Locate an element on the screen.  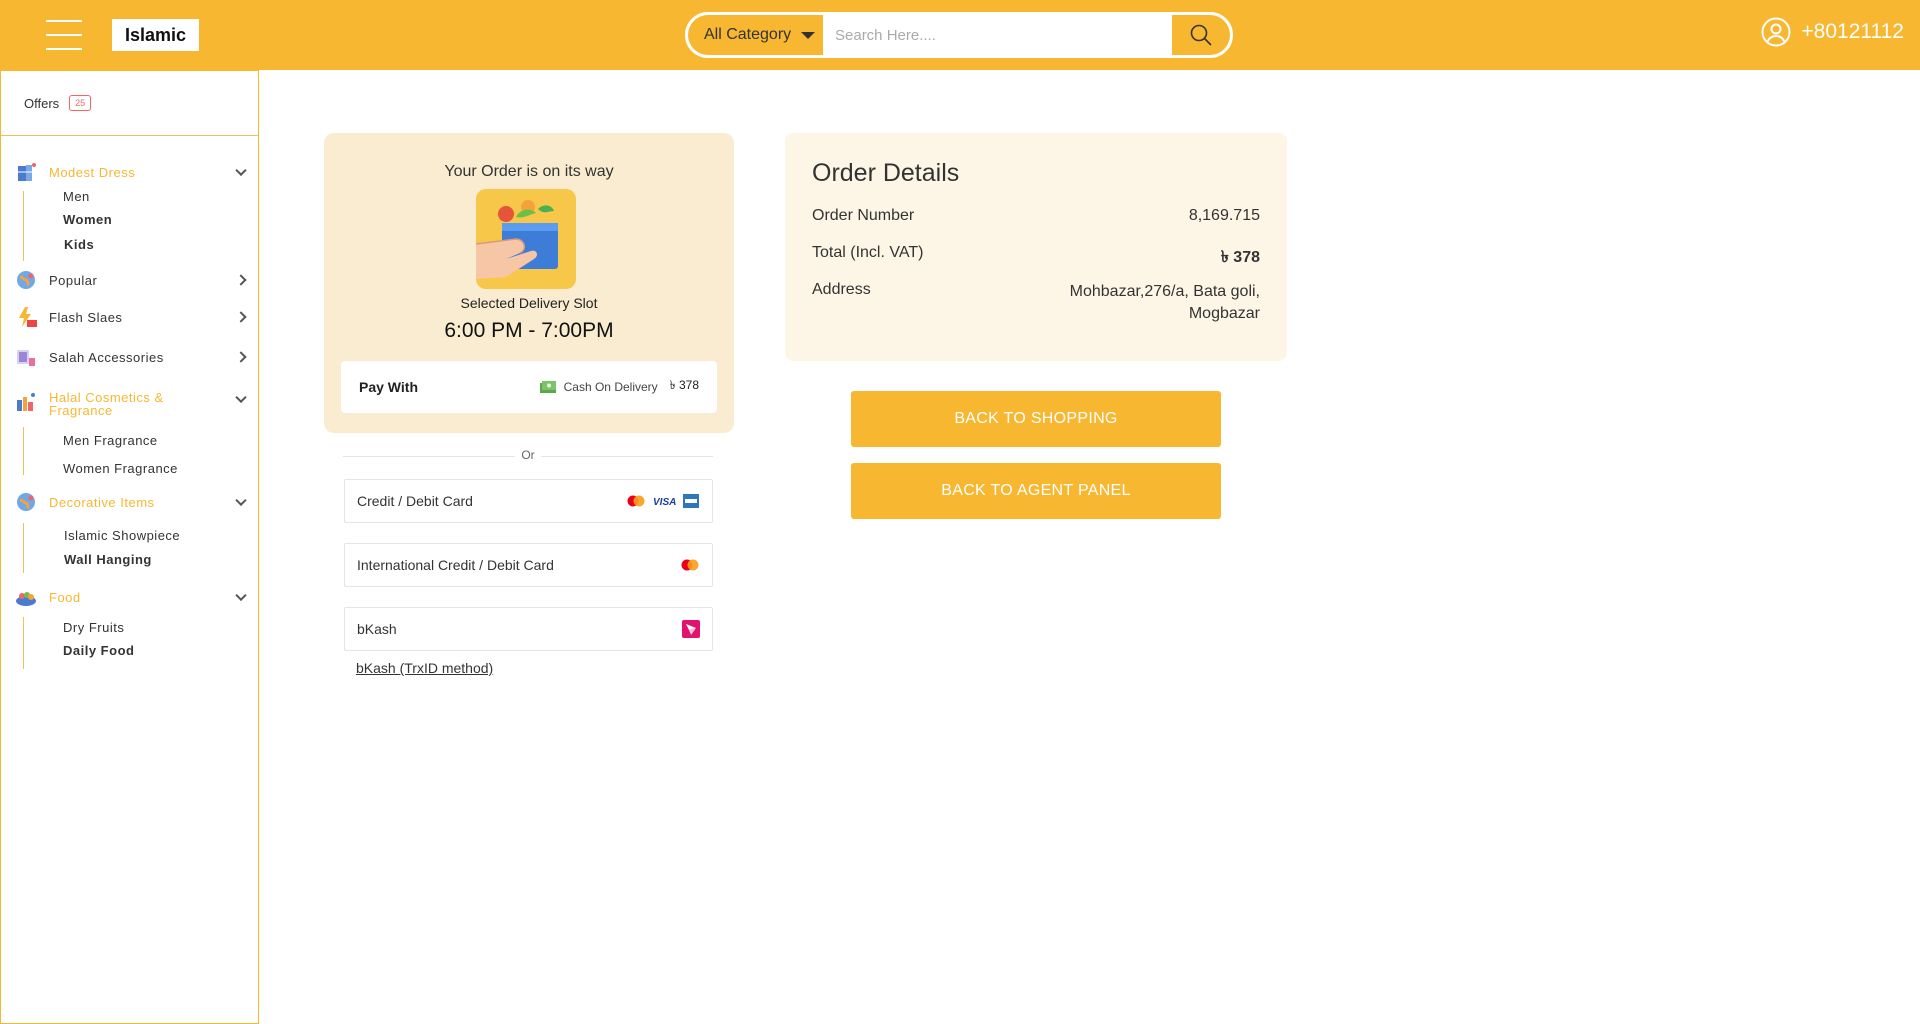
bkash-option: bKash is located at coordinates (528, 629).